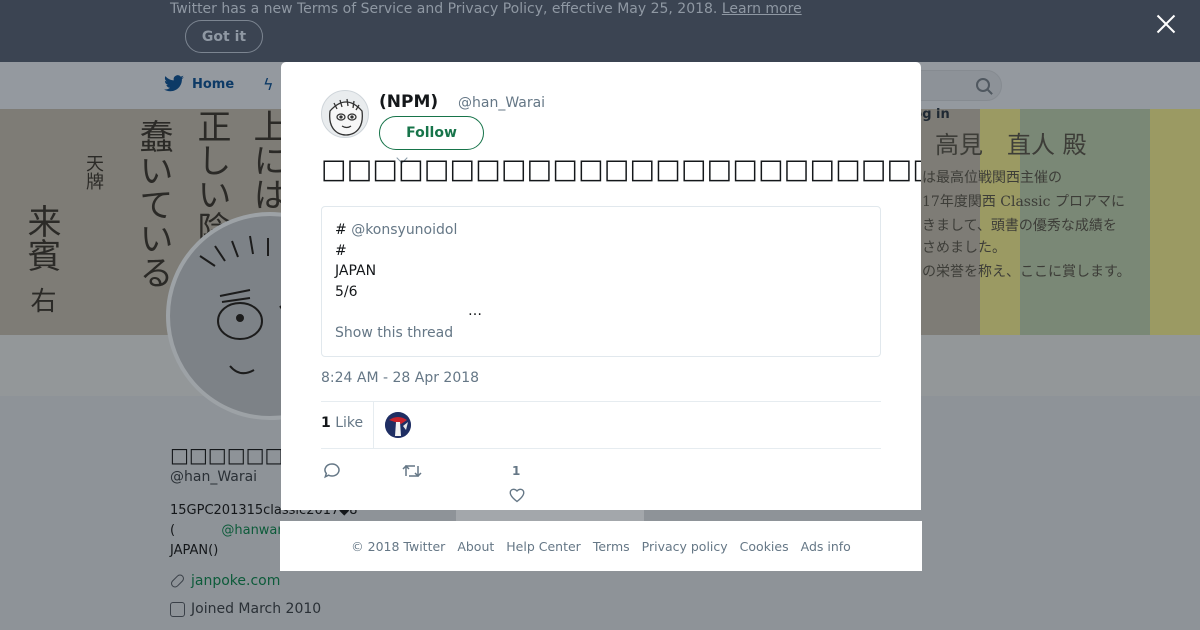  I want to click on twitter-bird-icon, so click(174, 83).